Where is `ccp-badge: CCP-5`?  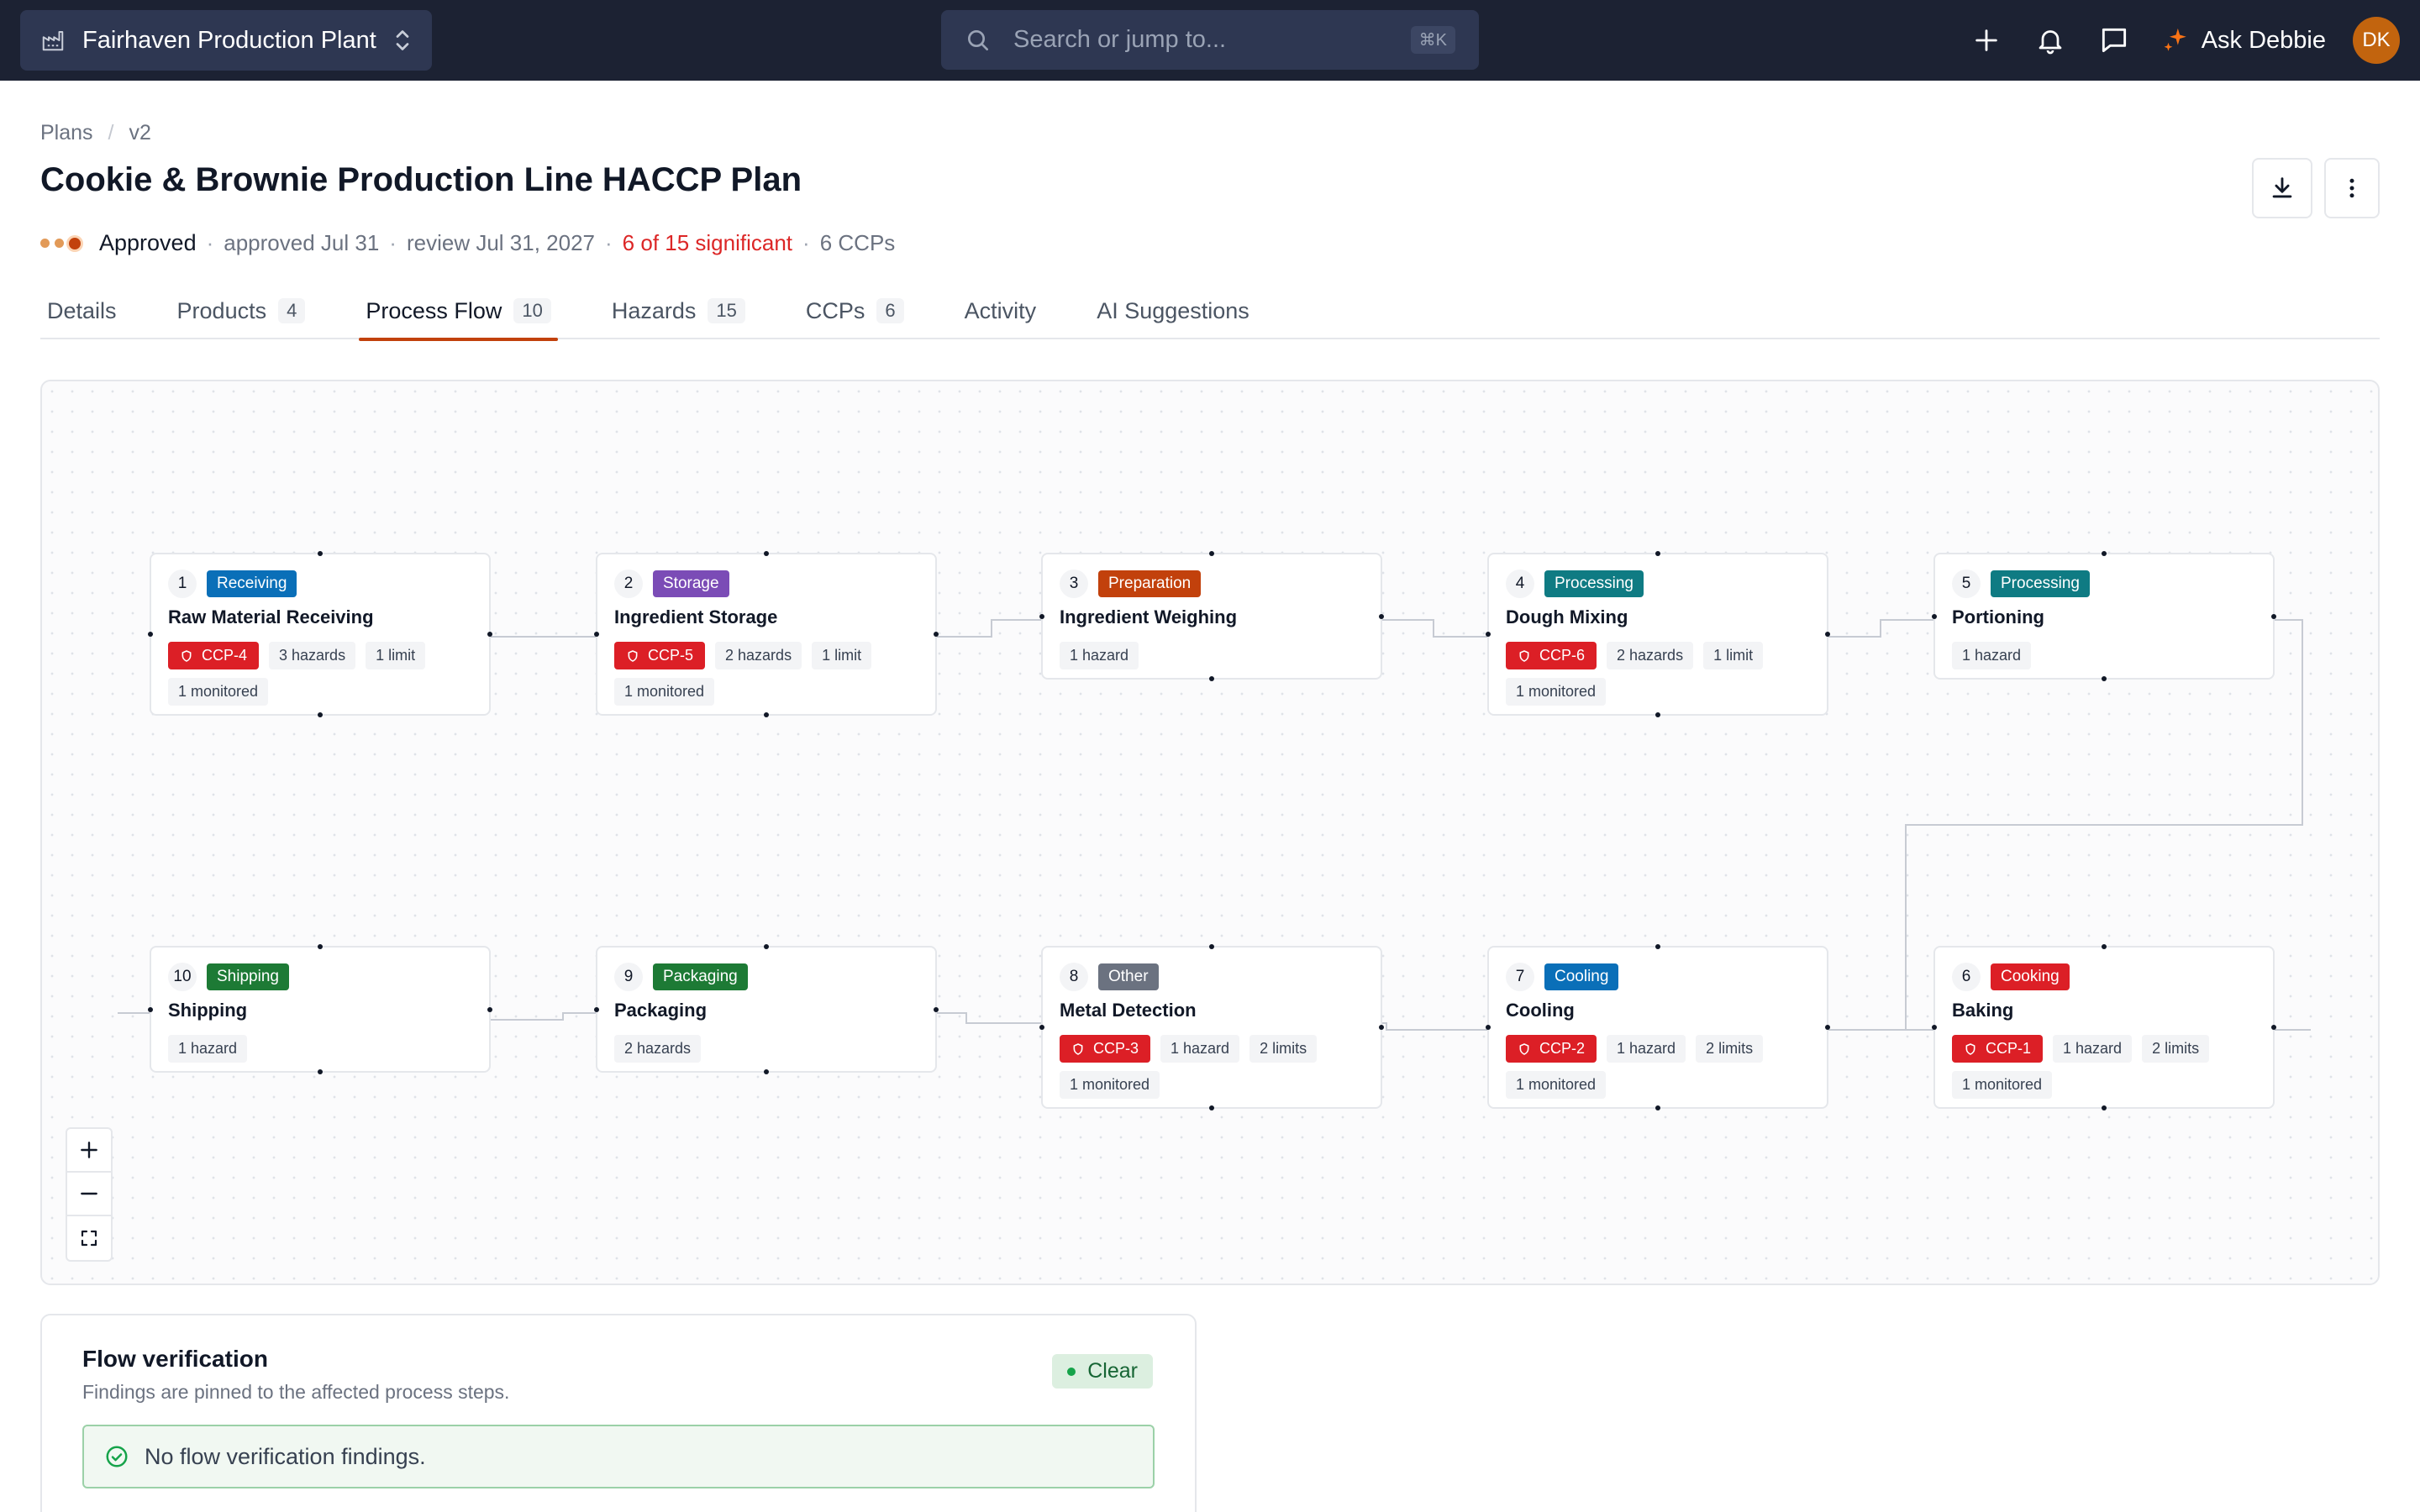
ccp-badge: CCP-5 is located at coordinates (660, 655).